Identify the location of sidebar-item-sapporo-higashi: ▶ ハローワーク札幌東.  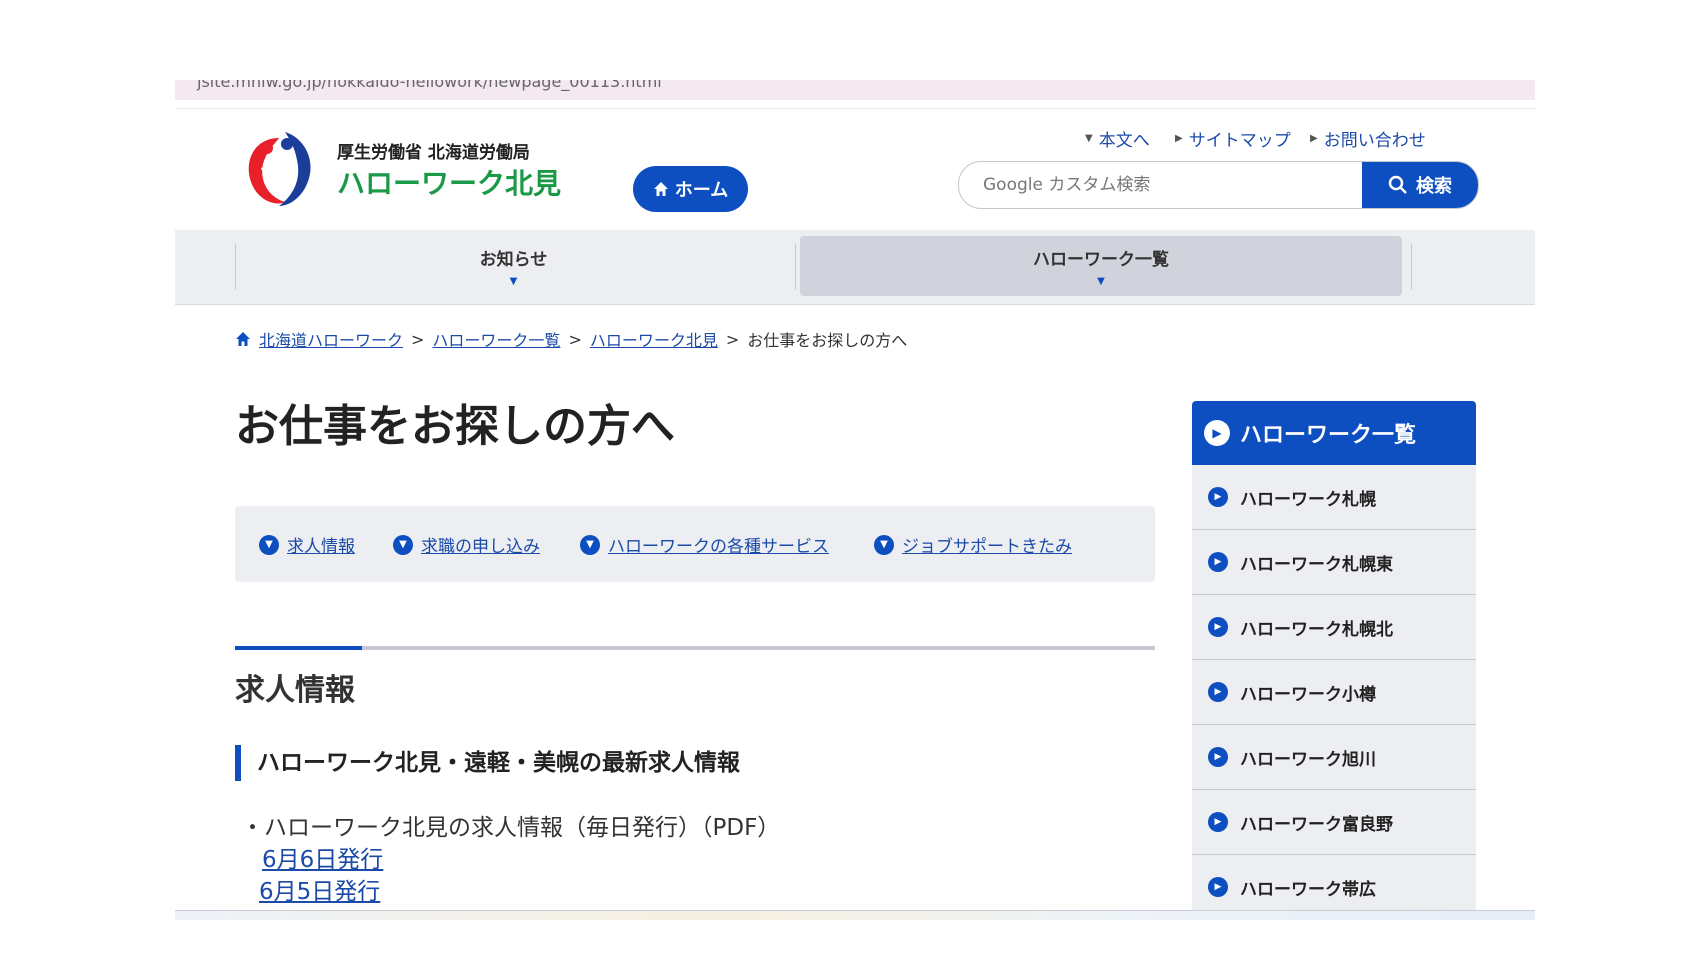
(1334, 562).